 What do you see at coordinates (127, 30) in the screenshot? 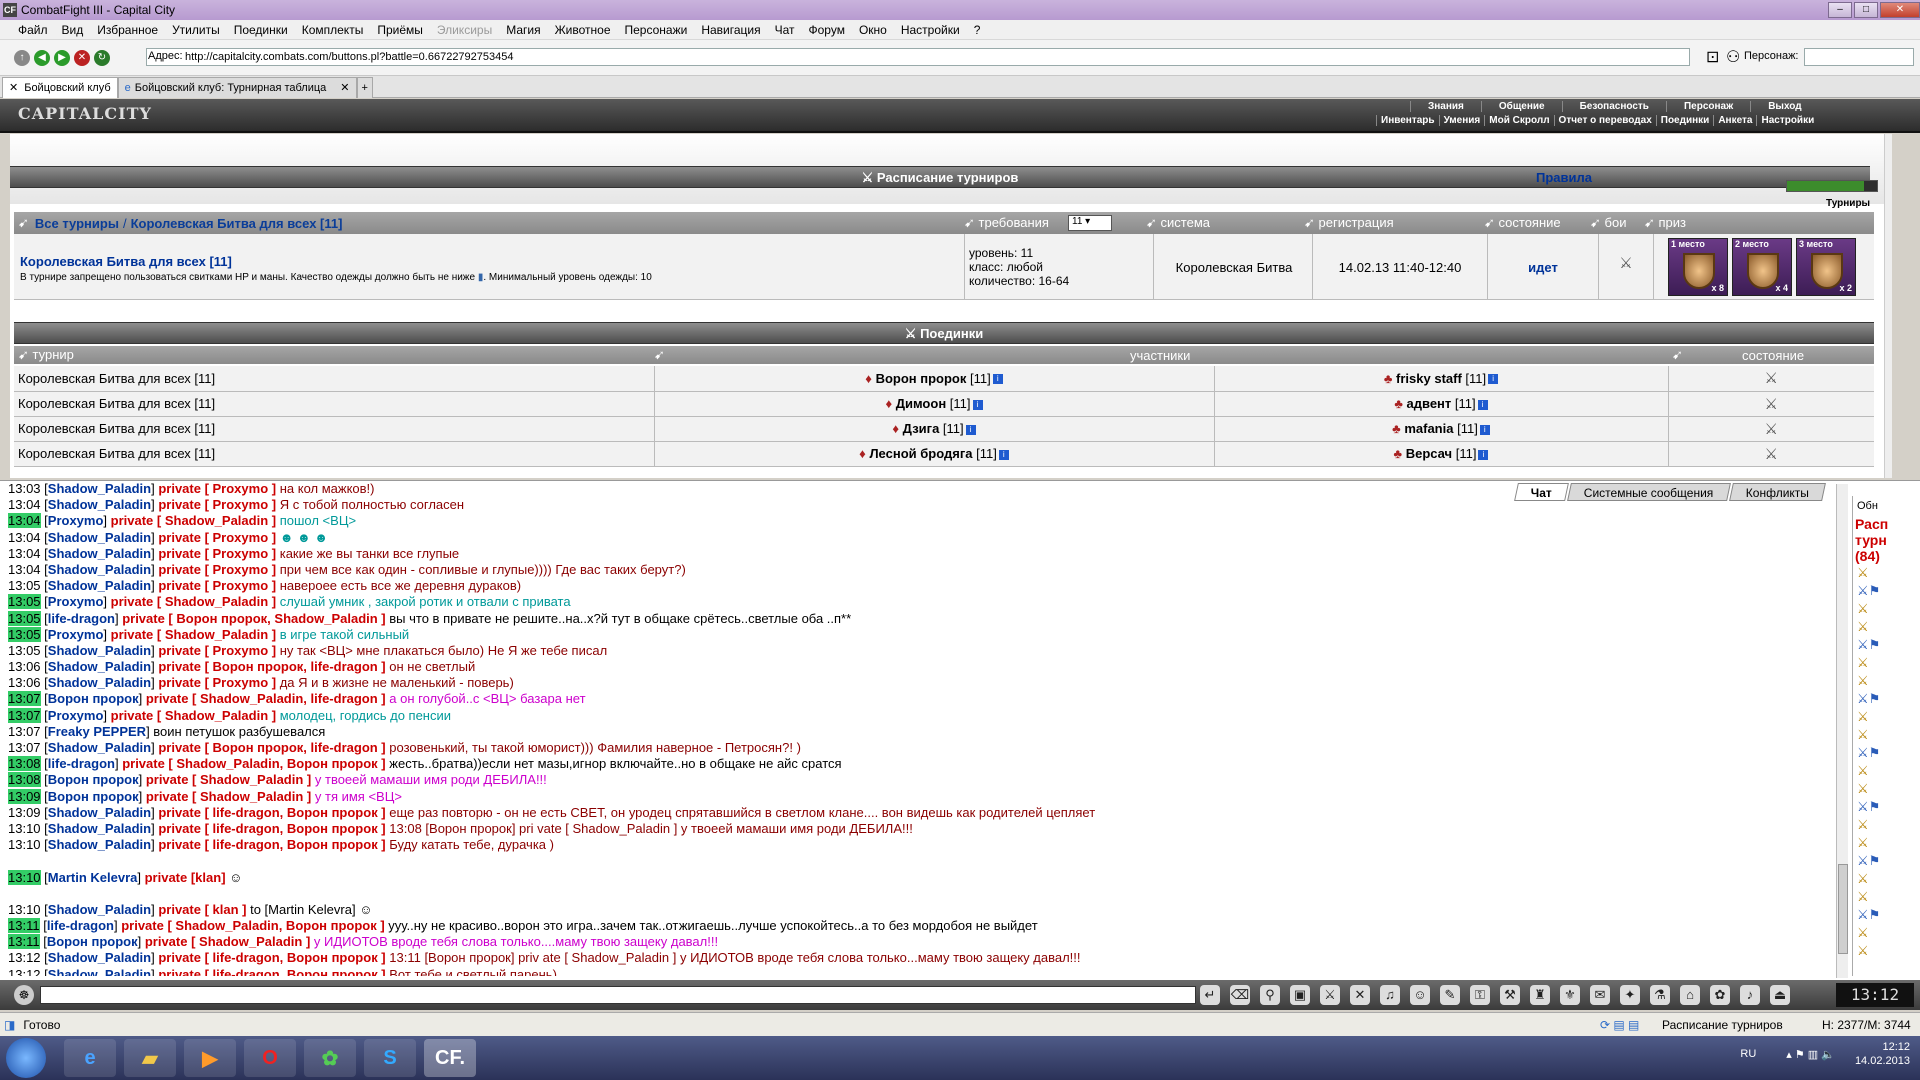
I see `menu-favorites: Избранное` at bounding box center [127, 30].